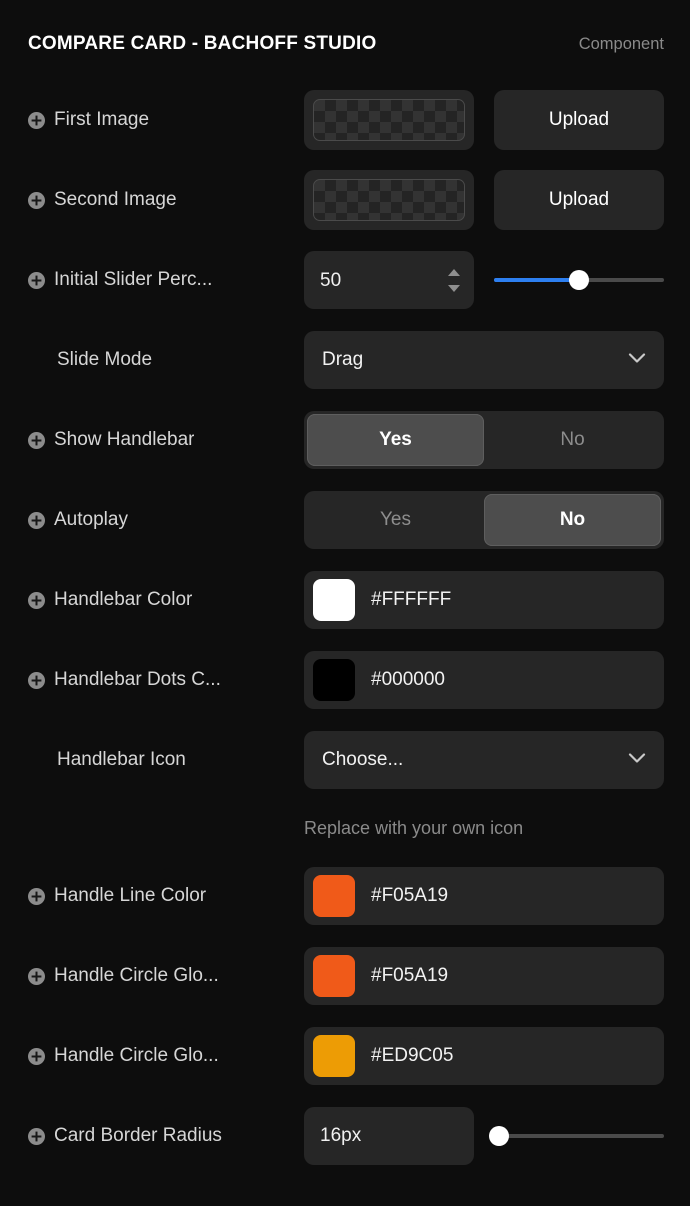 The width and height of the screenshot is (690, 1206). What do you see at coordinates (395, 440) in the screenshot?
I see `show-handlebar-option-yes: Yes` at bounding box center [395, 440].